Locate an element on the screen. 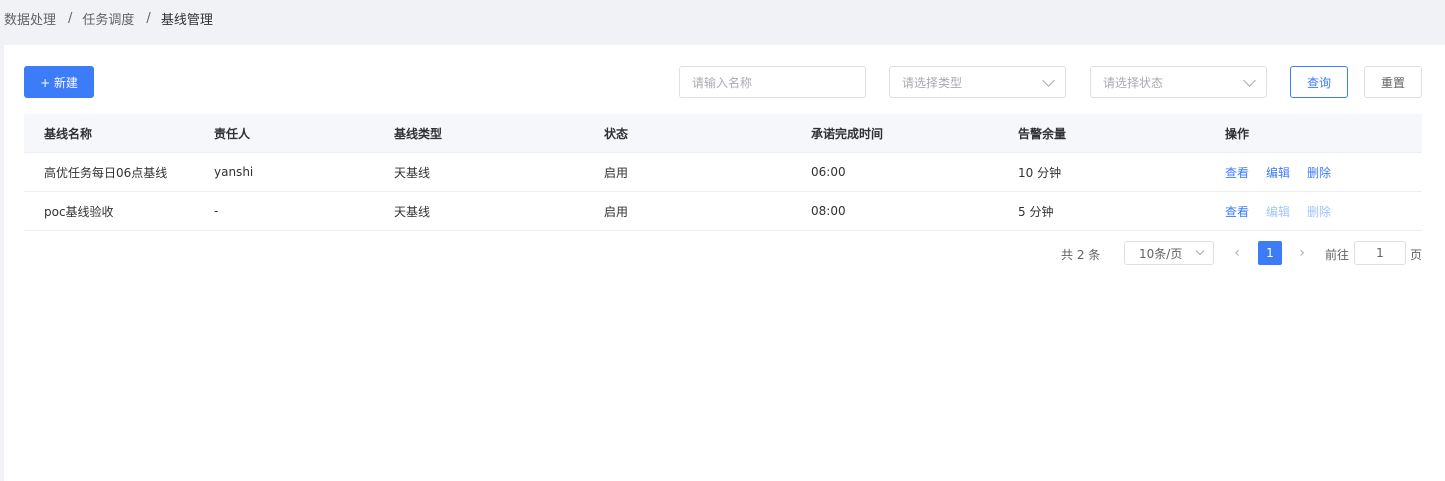  column-header-name: 基线名称 is located at coordinates (68, 133).